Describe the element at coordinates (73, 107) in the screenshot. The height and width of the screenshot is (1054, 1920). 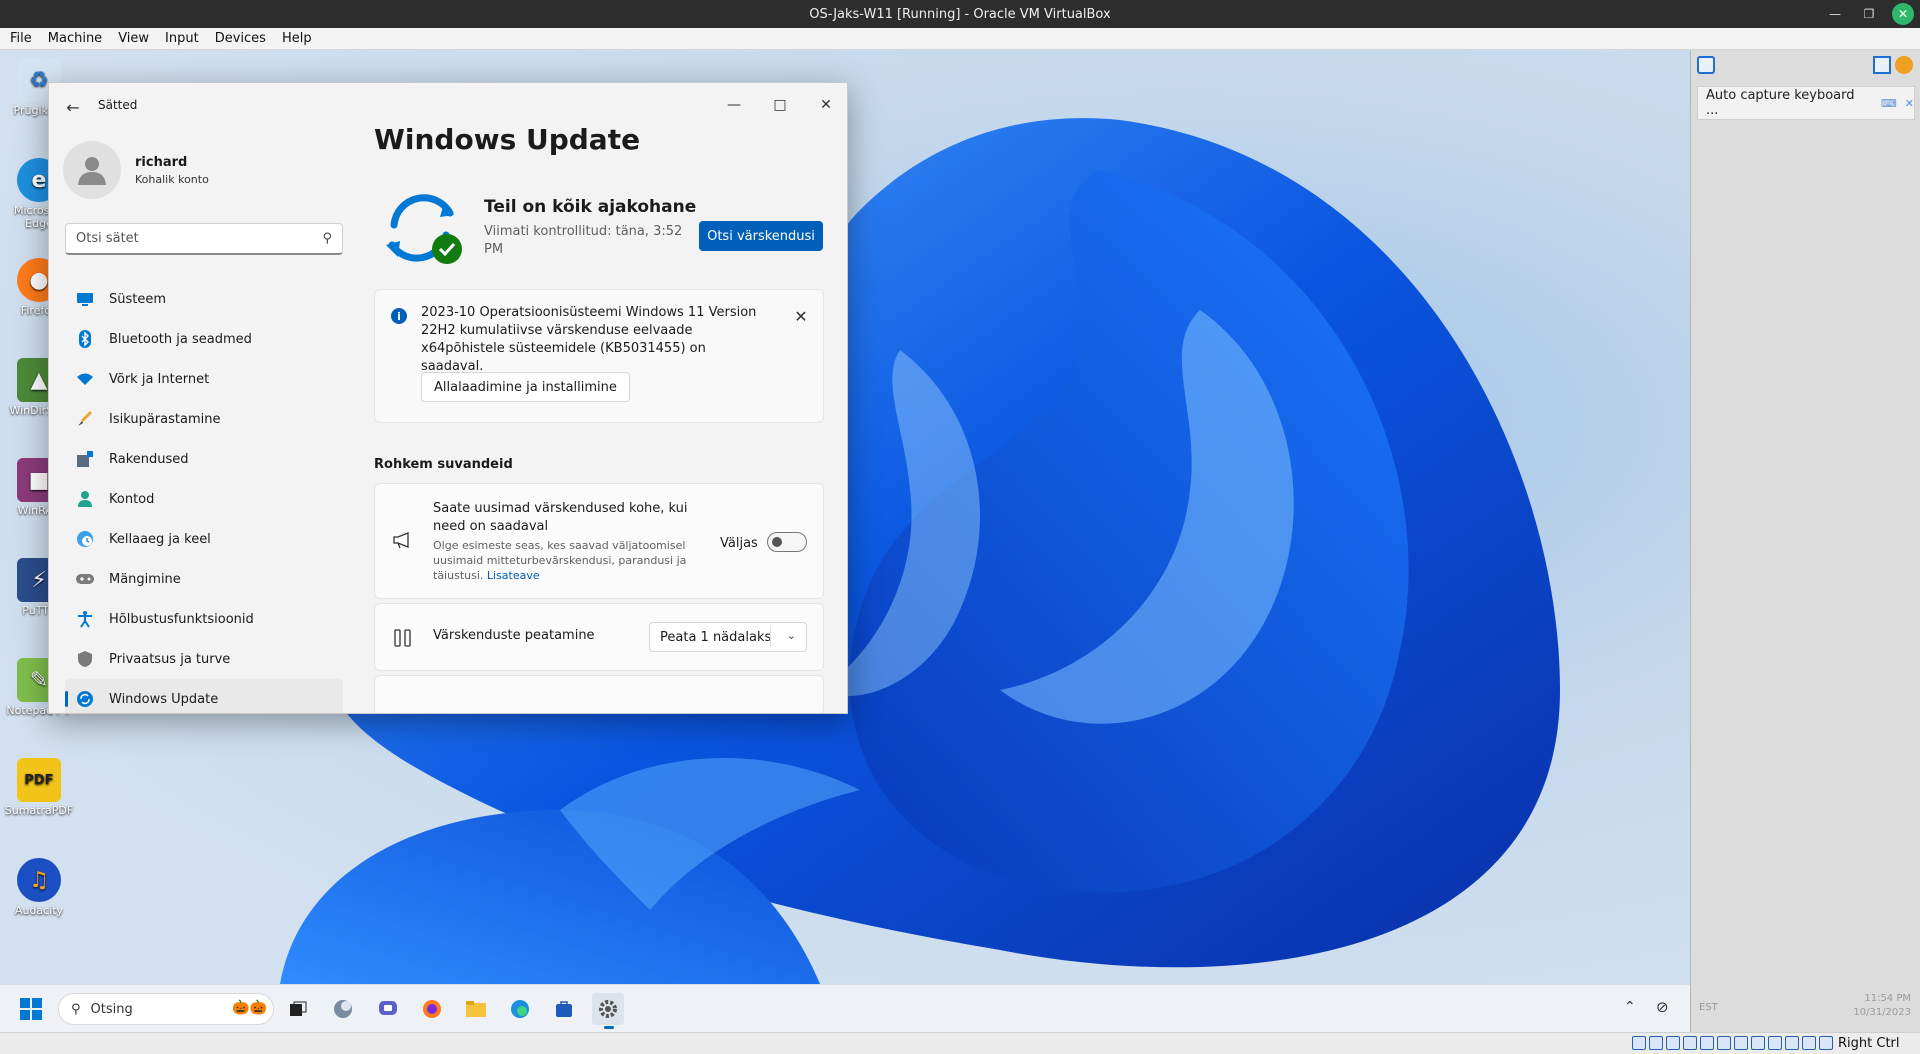
I see `back-arrow-icon: ←` at that location.